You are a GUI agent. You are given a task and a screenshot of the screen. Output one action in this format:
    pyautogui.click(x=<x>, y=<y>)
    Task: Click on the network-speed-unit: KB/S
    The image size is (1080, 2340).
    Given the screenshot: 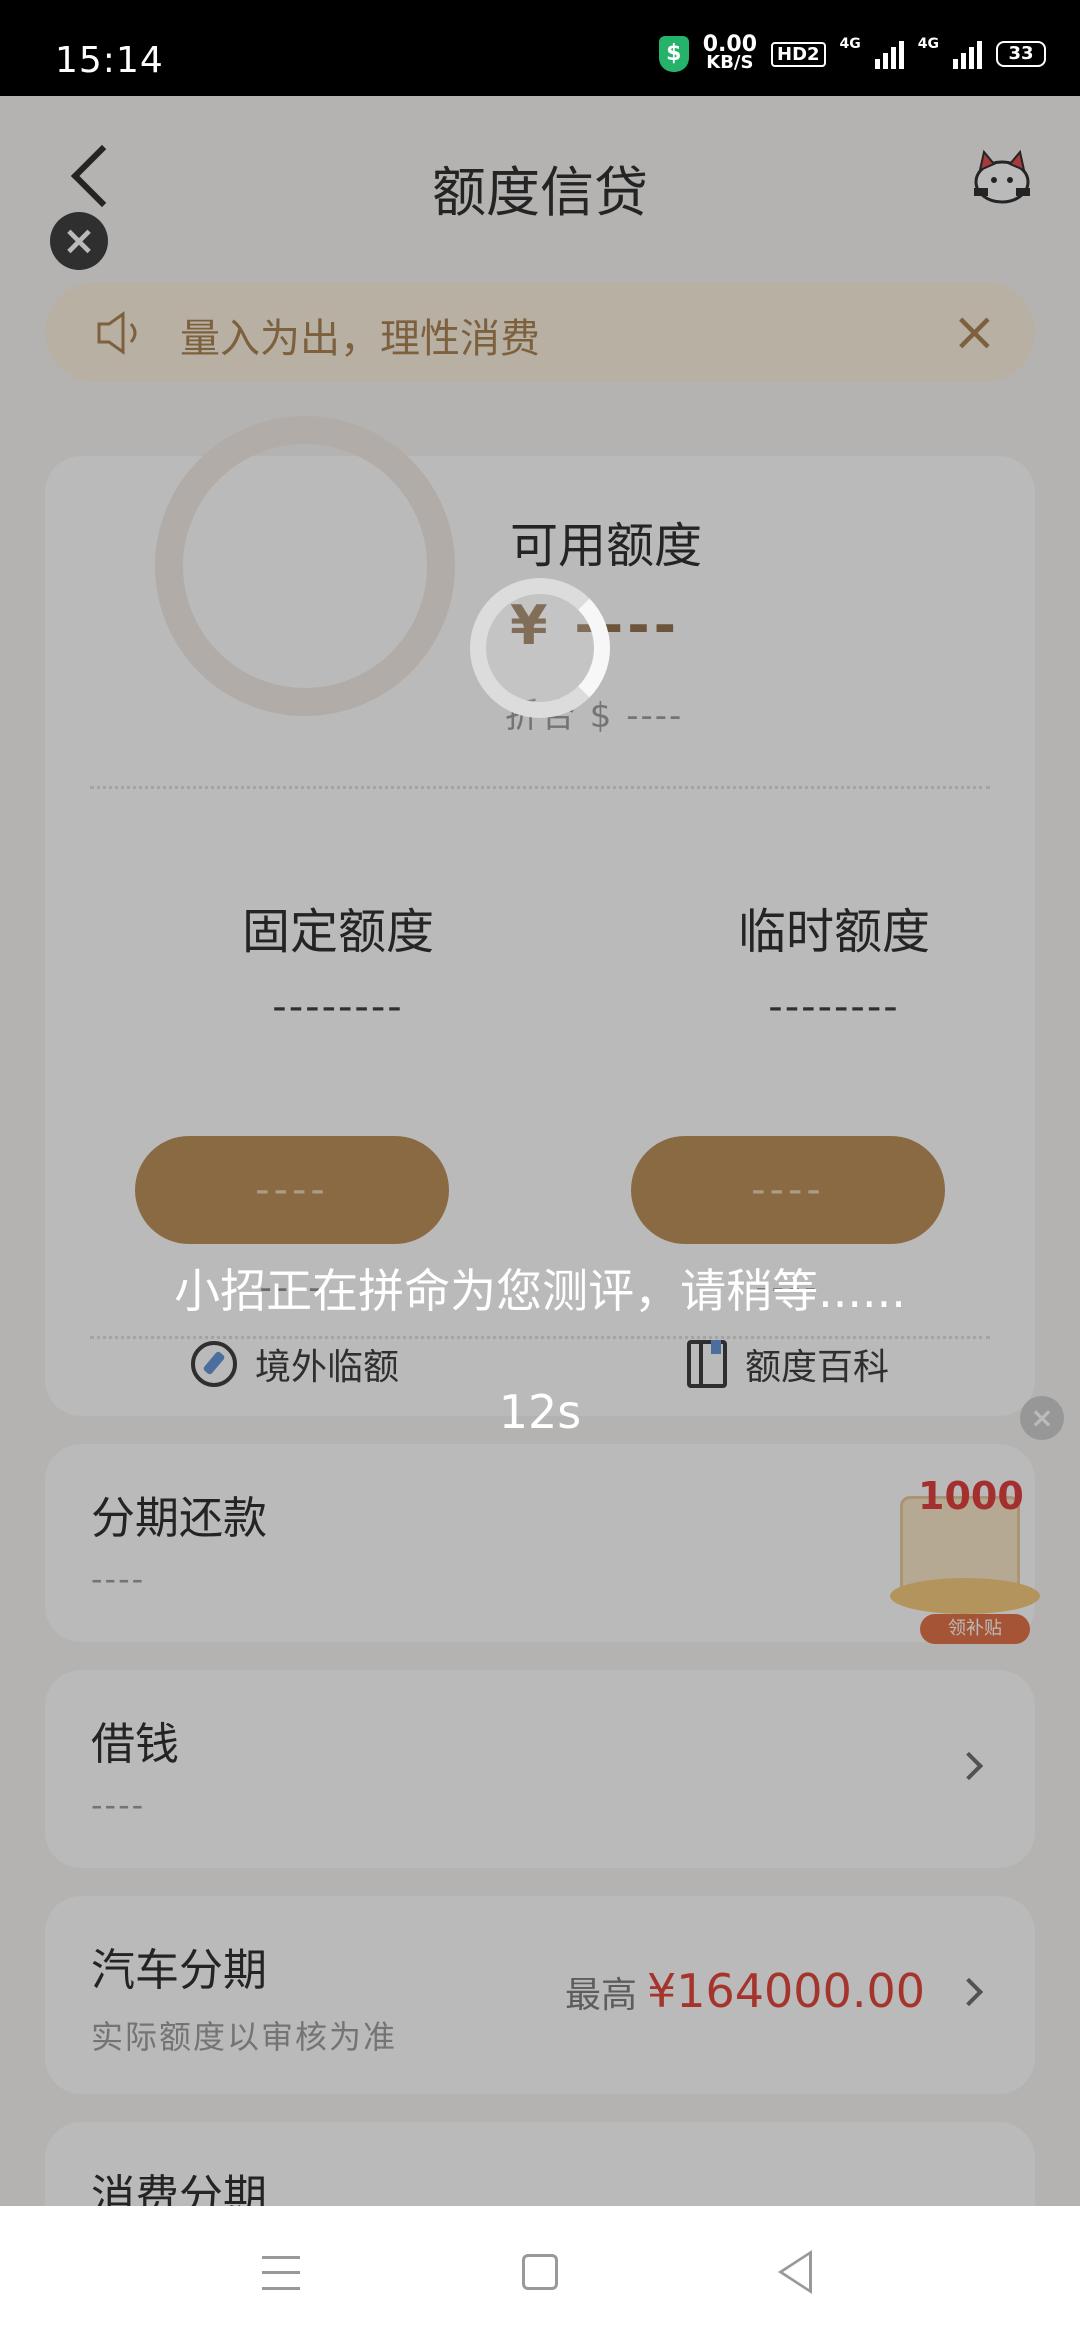 What is the action you would take?
    pyautogui.click(x=730, y=62)
    